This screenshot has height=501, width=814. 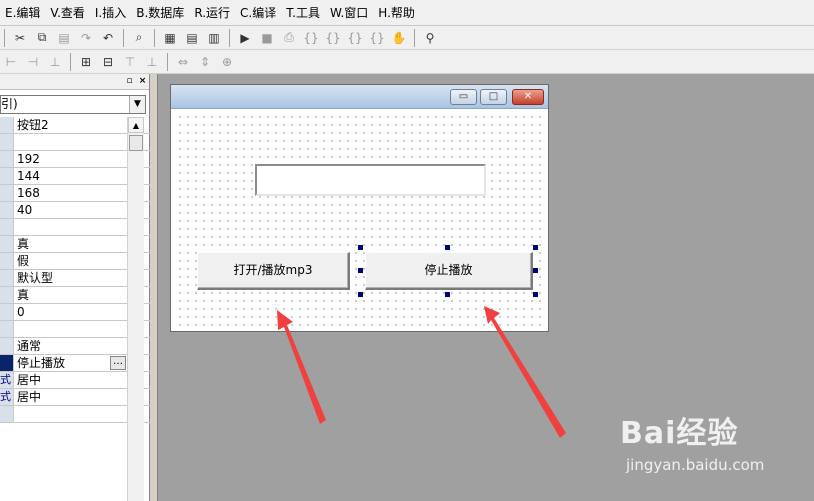 What do you see at coordinates (525, 372) in the screenshot?
I see `arrow-right` at bounding box center [525, 372].